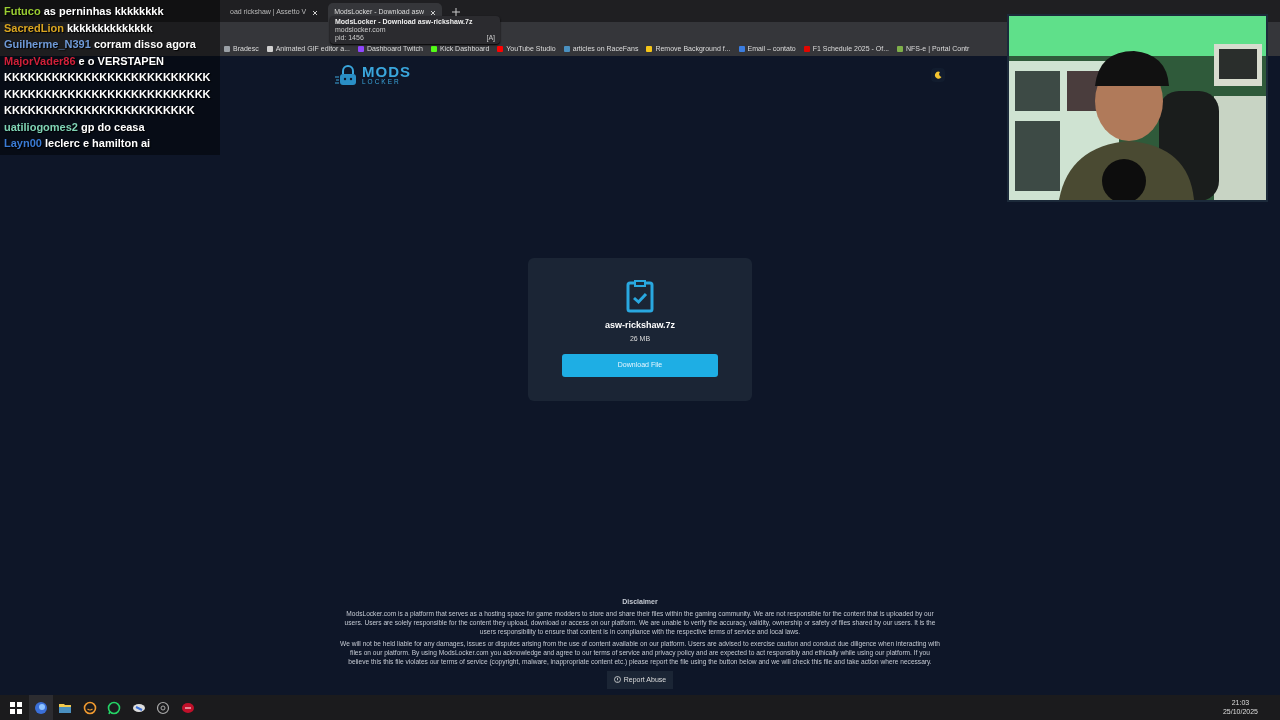 The image size is (1280, 720). I want to click on clipboard-check-icon, so click(640, 295).